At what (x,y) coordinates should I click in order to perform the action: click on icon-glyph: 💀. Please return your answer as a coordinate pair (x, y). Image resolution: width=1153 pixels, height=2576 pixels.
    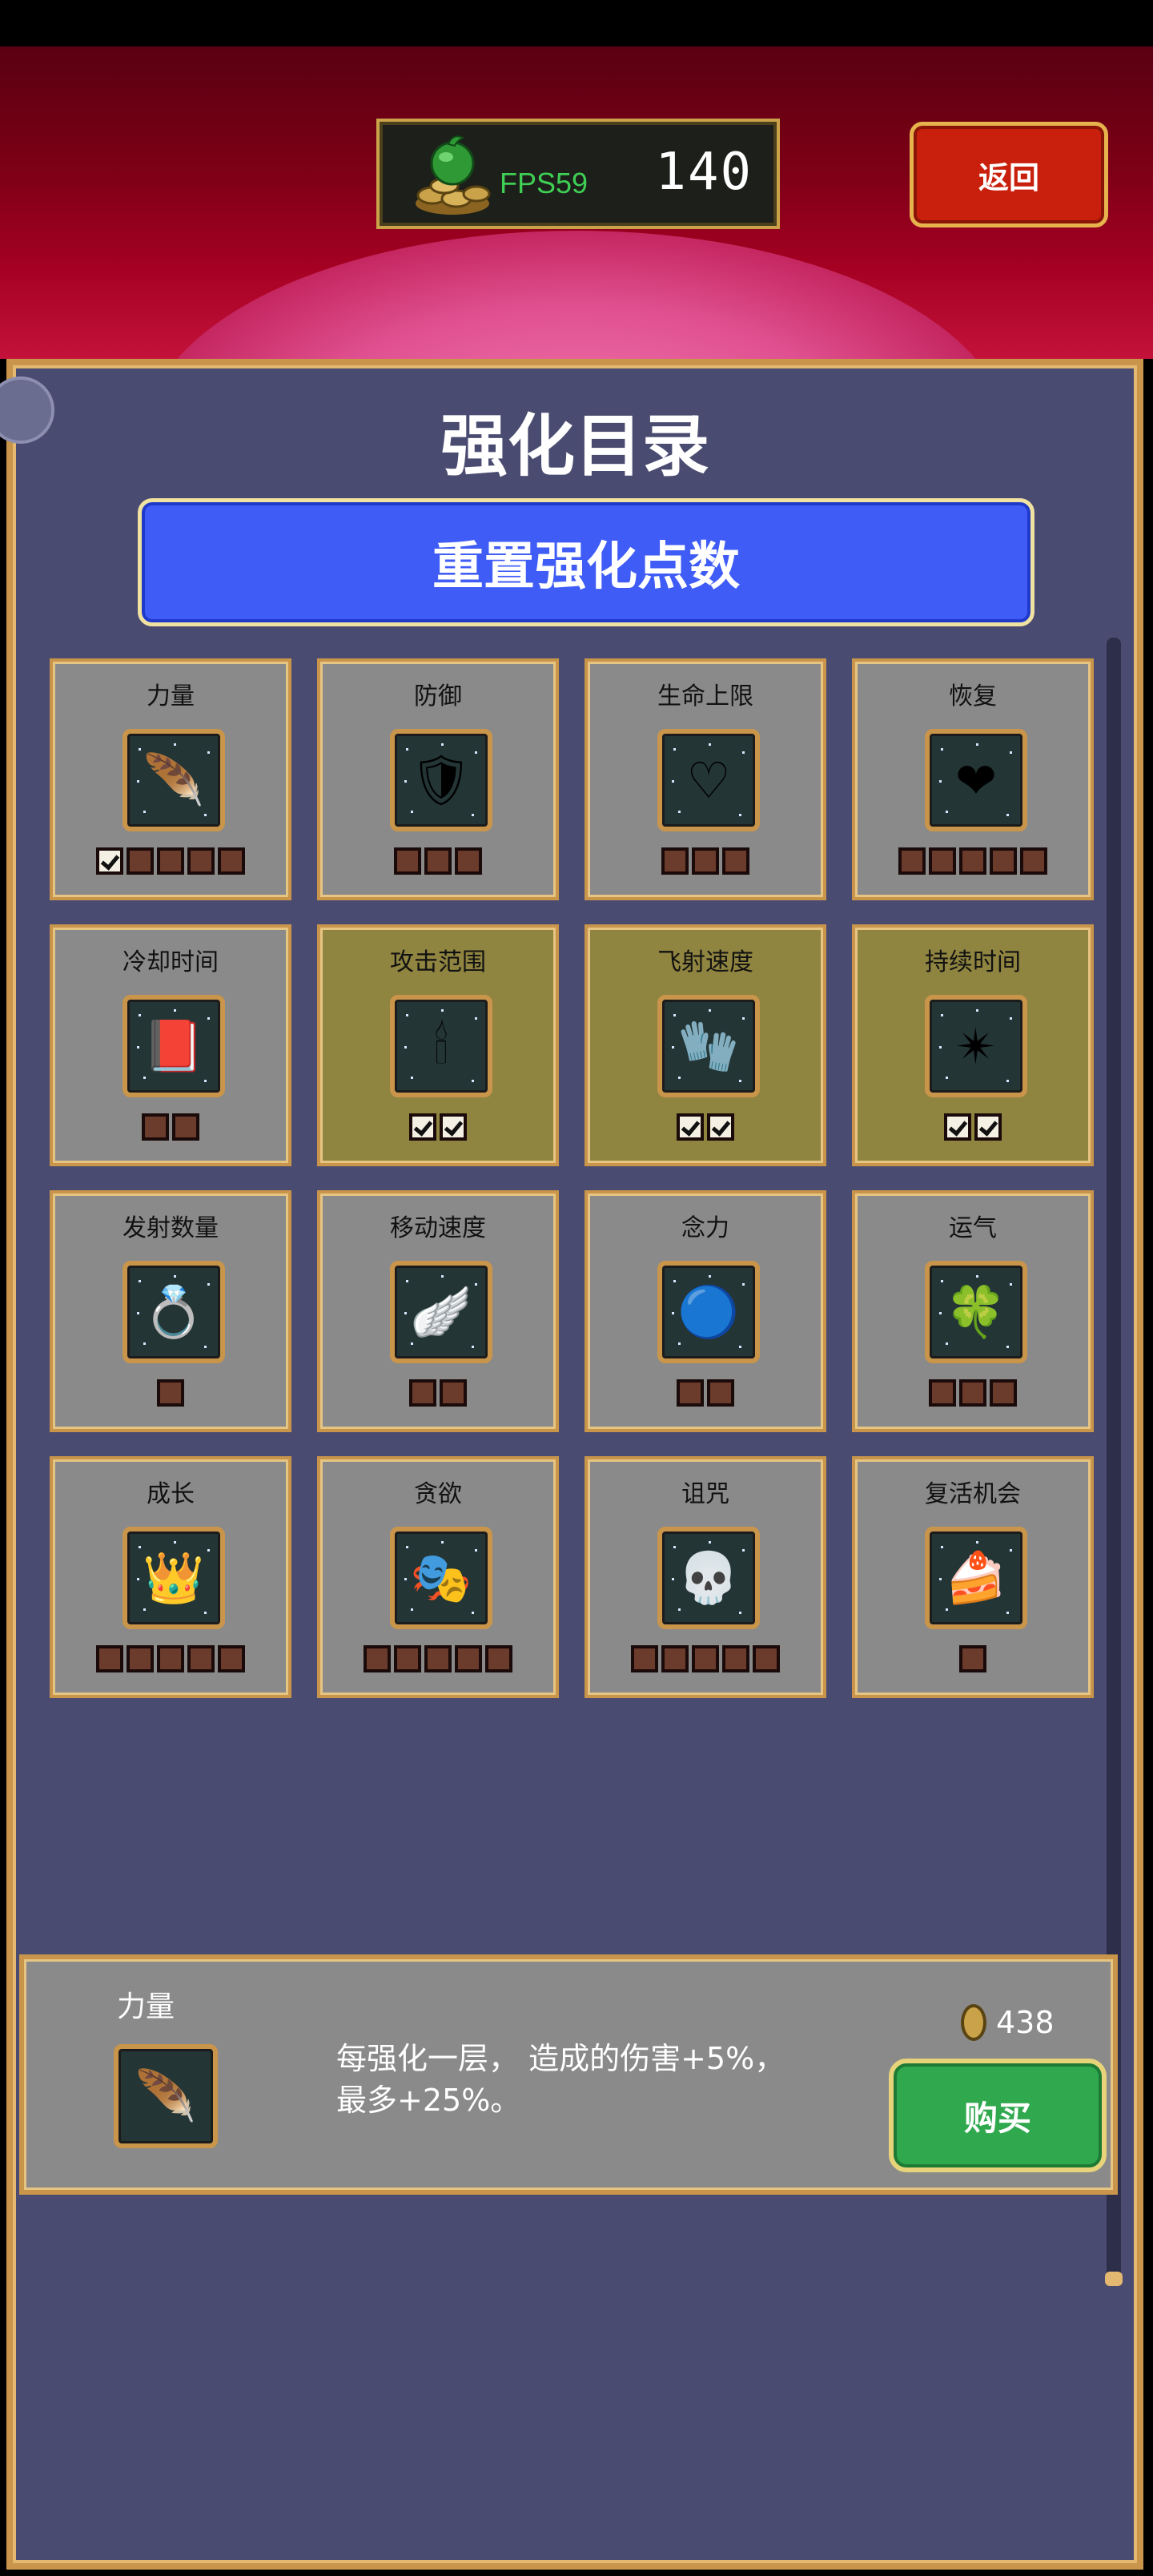
    Looking at the image, I should click on (708, 1577).